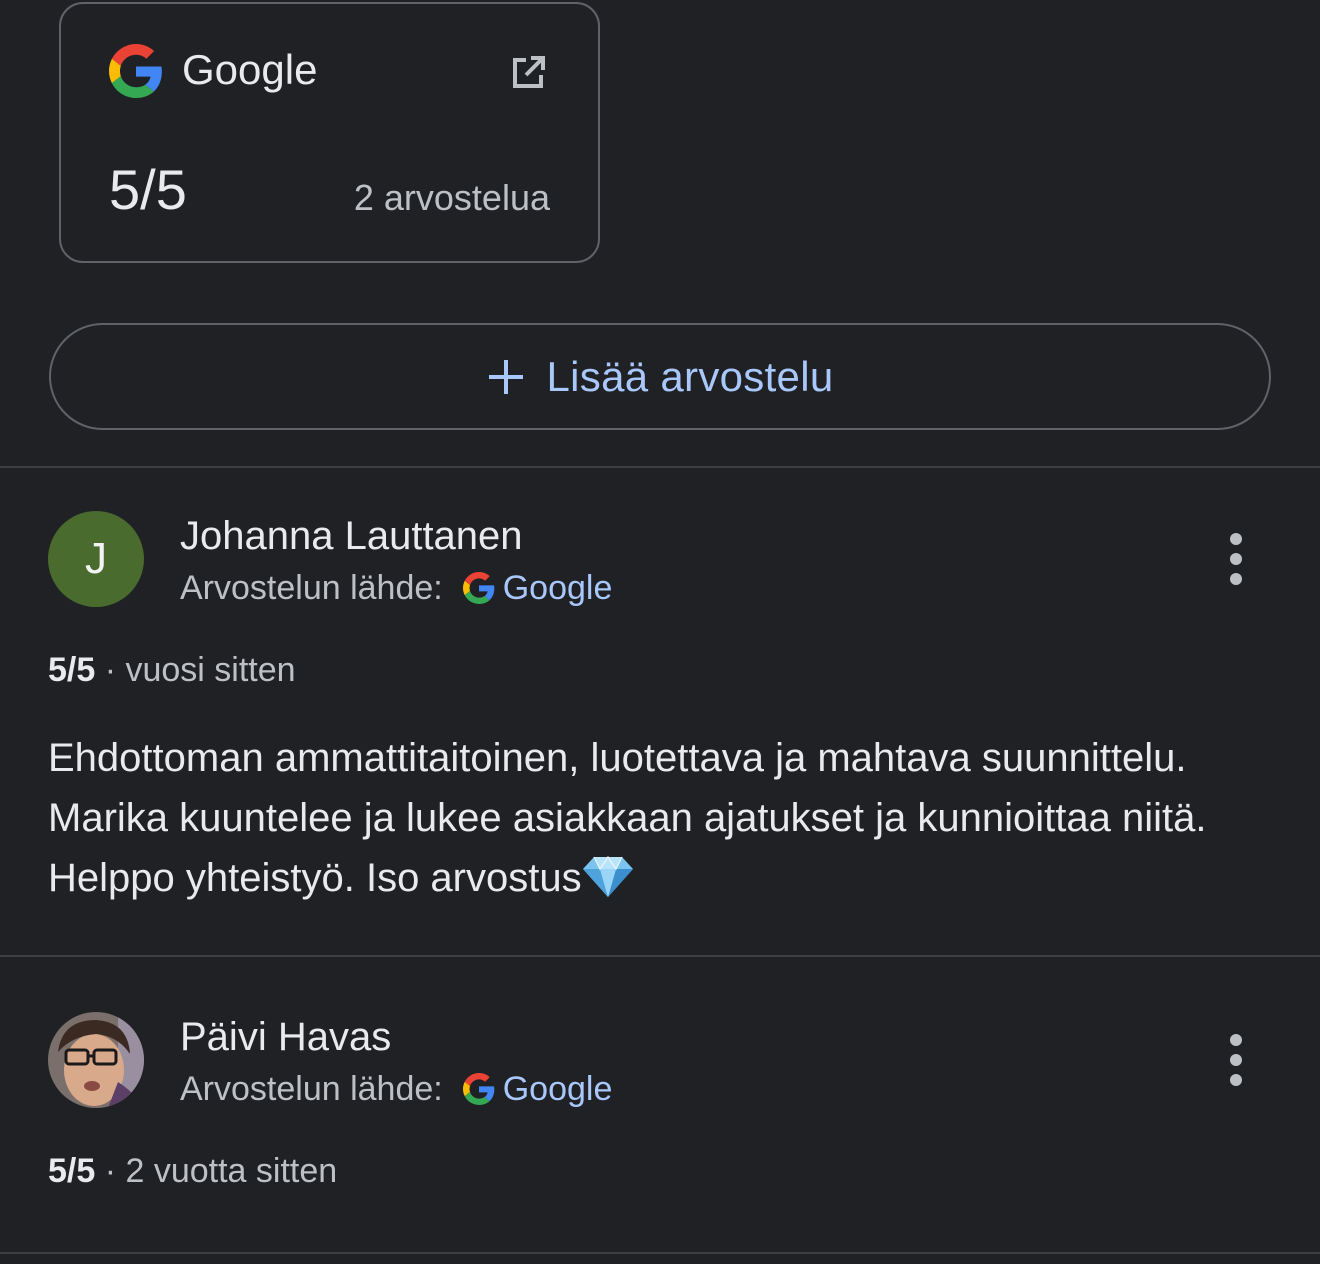 This screenshot has height=1264, width=1320. I want to click on add-review-label: Lisää arvostelu, so click(690, 376).